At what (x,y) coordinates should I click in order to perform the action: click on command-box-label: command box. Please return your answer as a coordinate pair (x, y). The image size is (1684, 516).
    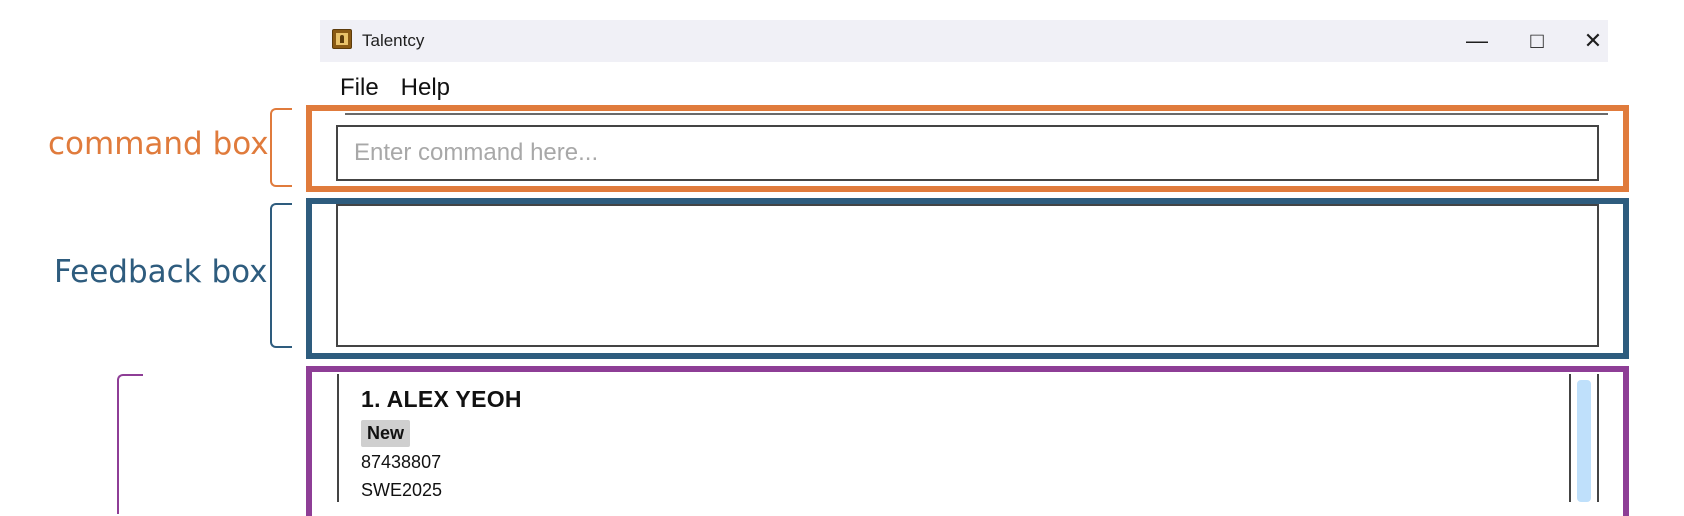
    Looking at the image, I should click on (158, 144).